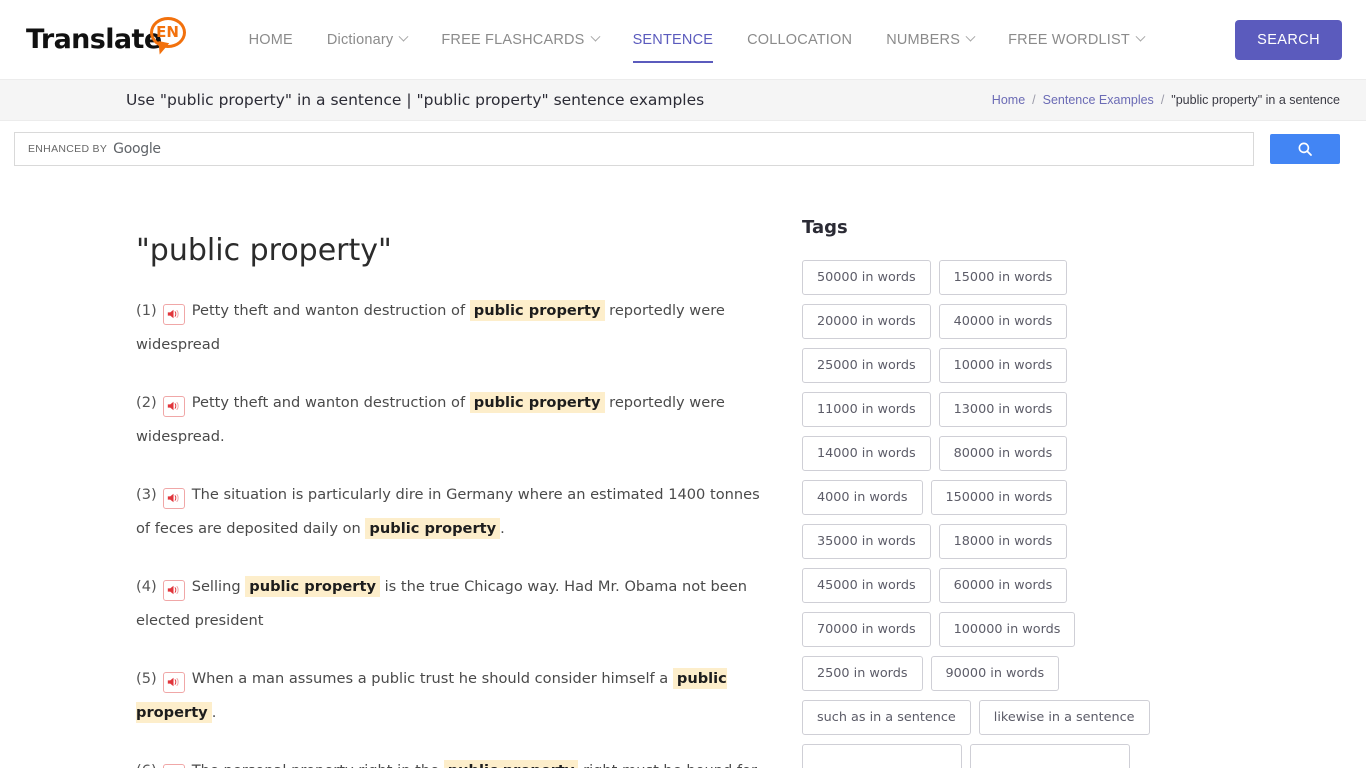  Describe the element at coordinates (146, 678) in the screenshot. I see `sentence-number: (5)` at that location.